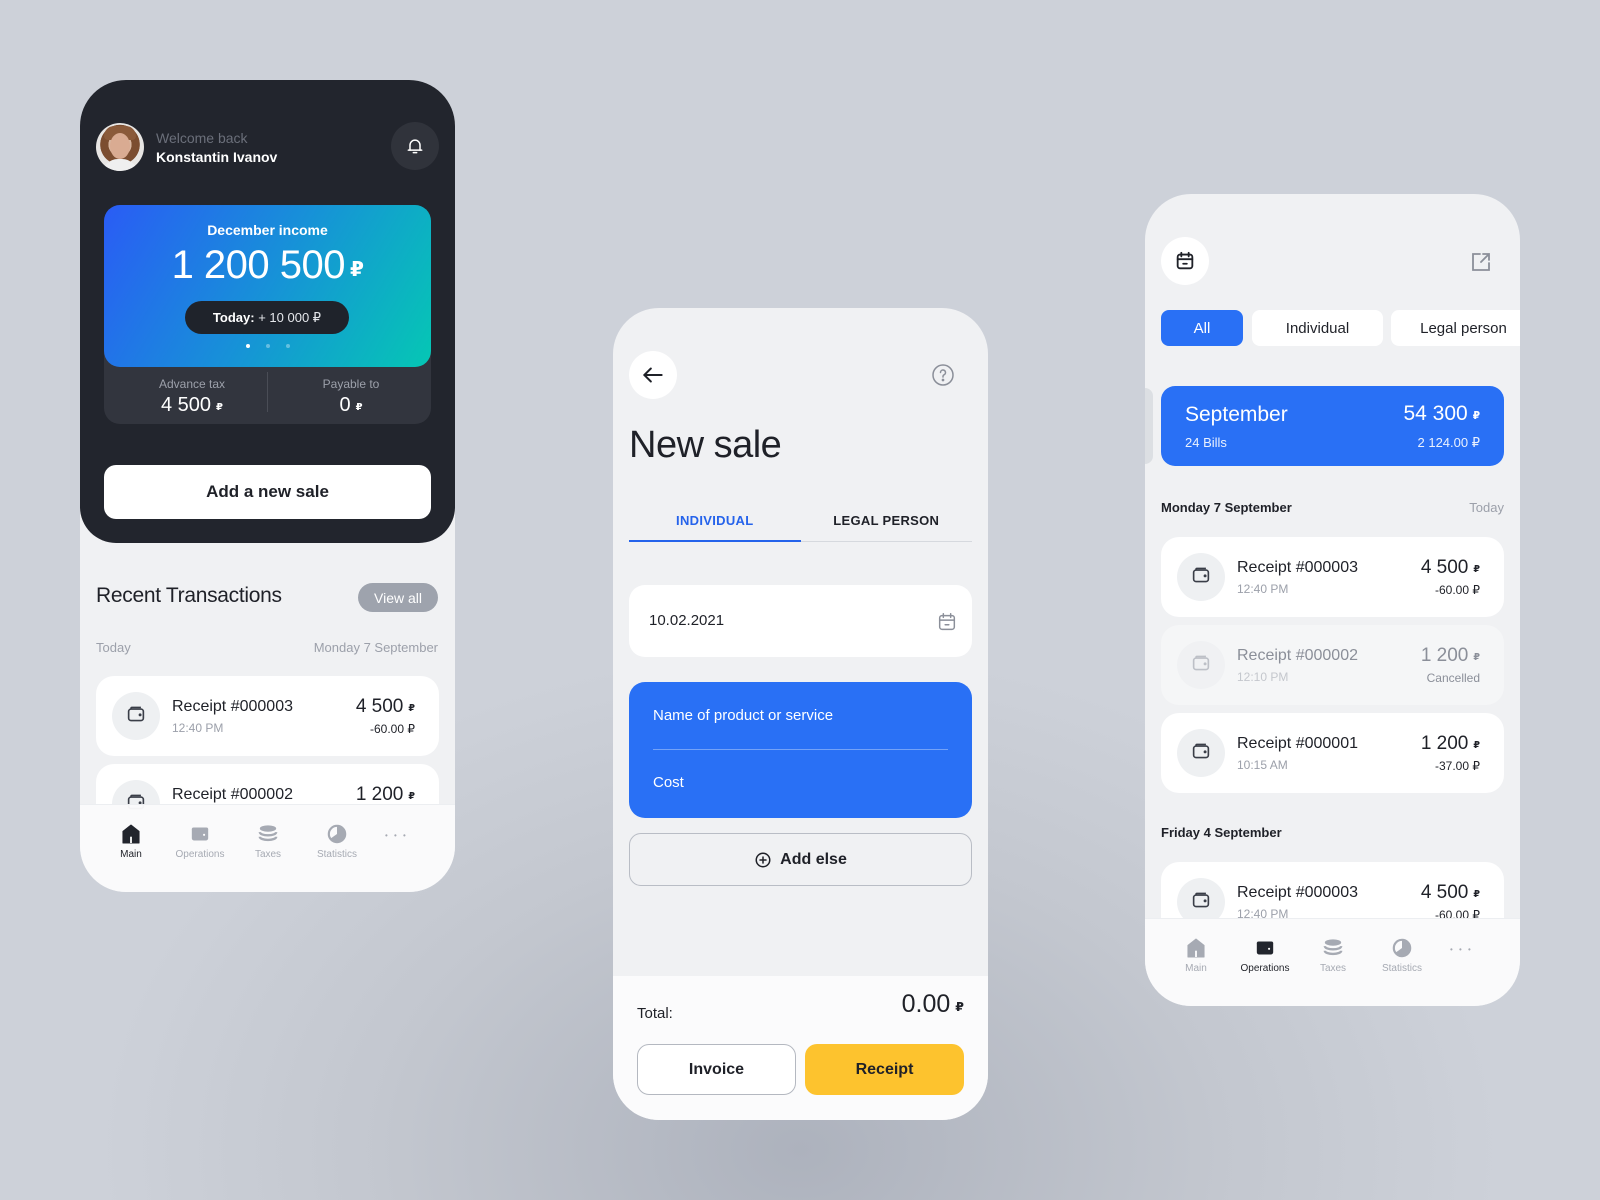 Image resolution: width=1600 pixels, height=1200 pixels. I want to click on date-field: 10.02.2021, so click(800, 621).